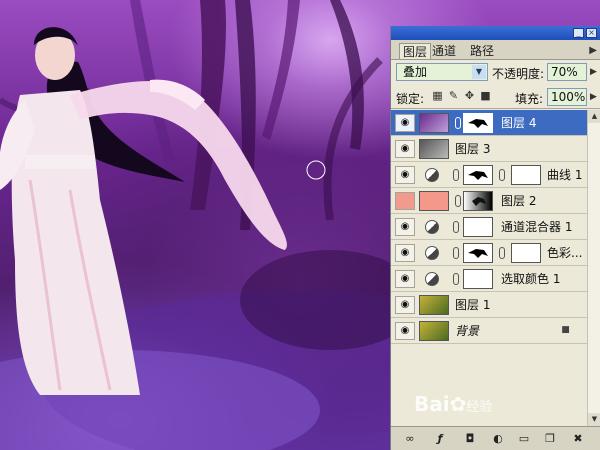  What do you see at coordinates (519, 123) in the screenshot?
I see `layer-name: 图层 4` at bounding box center [519, 123].